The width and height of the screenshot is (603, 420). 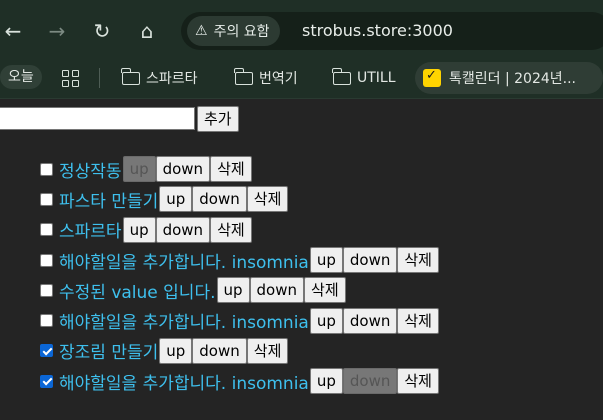 What do you see at coordinates (102, 31) in the screenshot?
I see `reload-icon: ↻` at bounding box center [102, 31].